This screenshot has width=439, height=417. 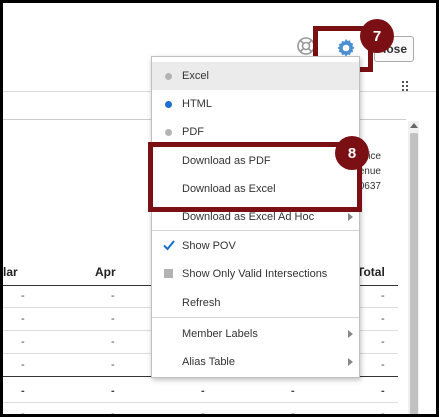 What do you see at coordinates (414, 273) in the screenshot?
I see `scroll-thumb` at bounding box center [414, 273].